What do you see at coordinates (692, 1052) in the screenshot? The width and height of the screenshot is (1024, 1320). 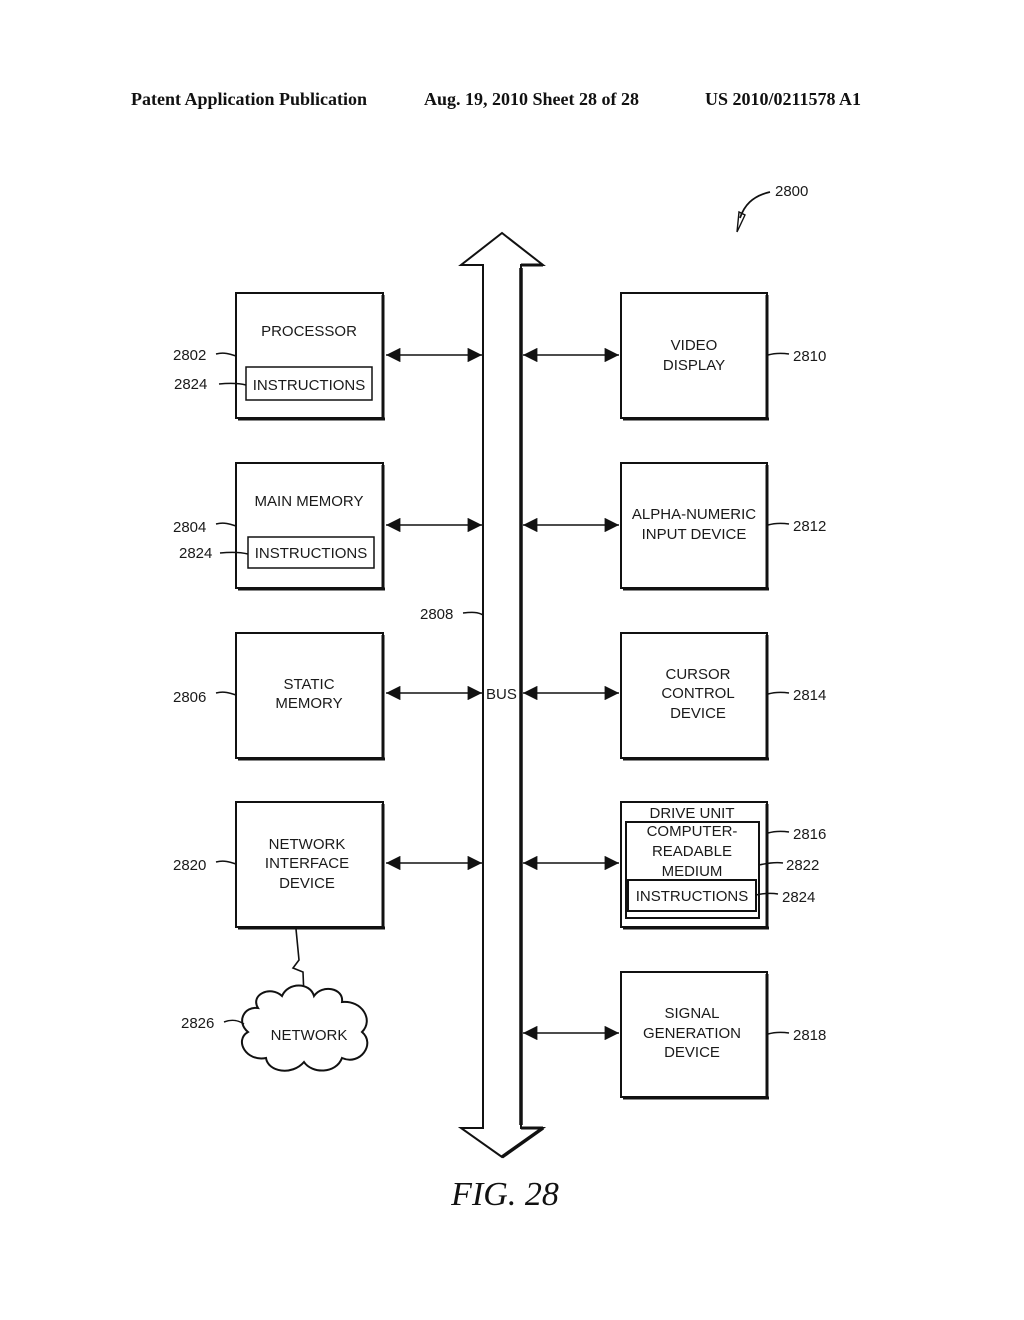 I see `signal-generation-label-line3: DEVICE` at bounding box center [692, 1052].